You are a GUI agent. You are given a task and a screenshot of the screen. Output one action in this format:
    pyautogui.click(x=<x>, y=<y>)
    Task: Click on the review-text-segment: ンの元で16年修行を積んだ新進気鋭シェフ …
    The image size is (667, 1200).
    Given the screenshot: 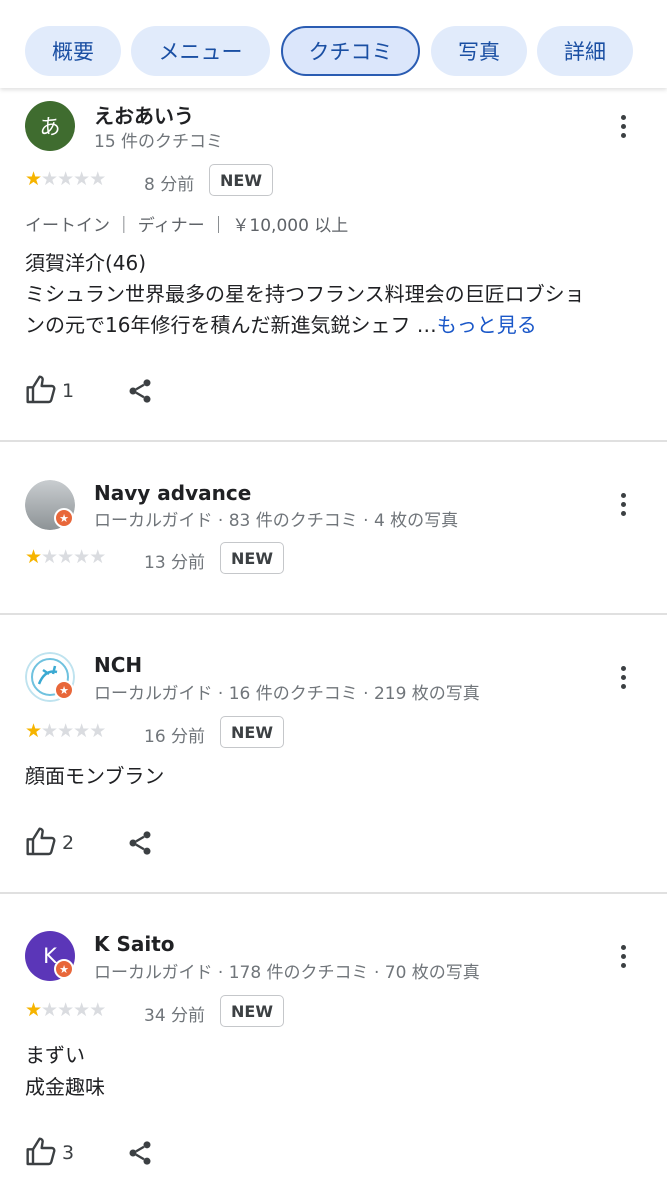 What is the action you would take?
    pyautogui.click(x=231, y=325)
    